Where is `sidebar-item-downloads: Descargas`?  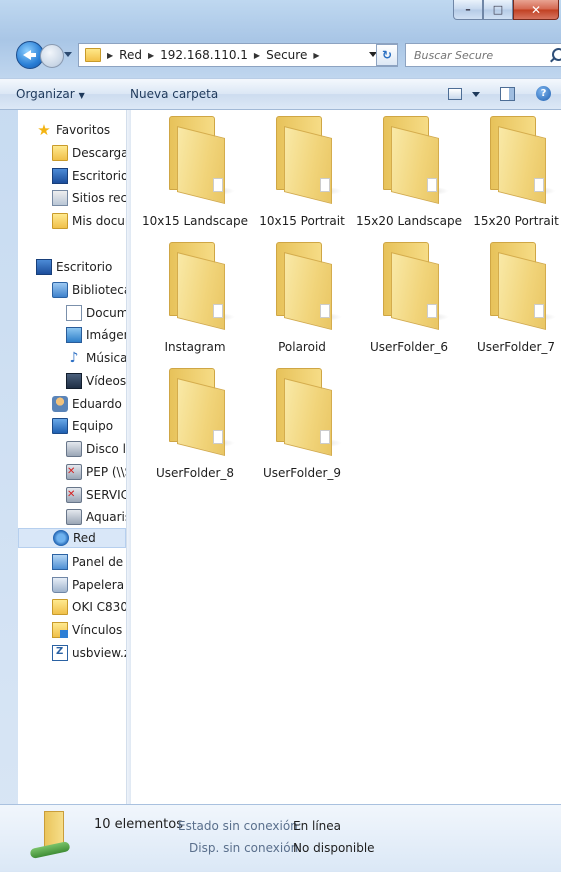
sidebar-item-downloads: Descargas is located at coordinates (89, 153).